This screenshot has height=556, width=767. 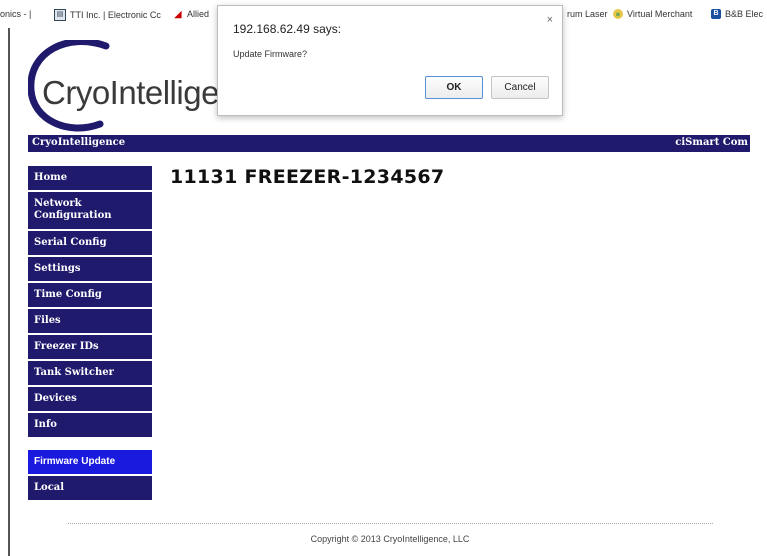 I want to click on bb-icon: B, so click(x=716, y=14).